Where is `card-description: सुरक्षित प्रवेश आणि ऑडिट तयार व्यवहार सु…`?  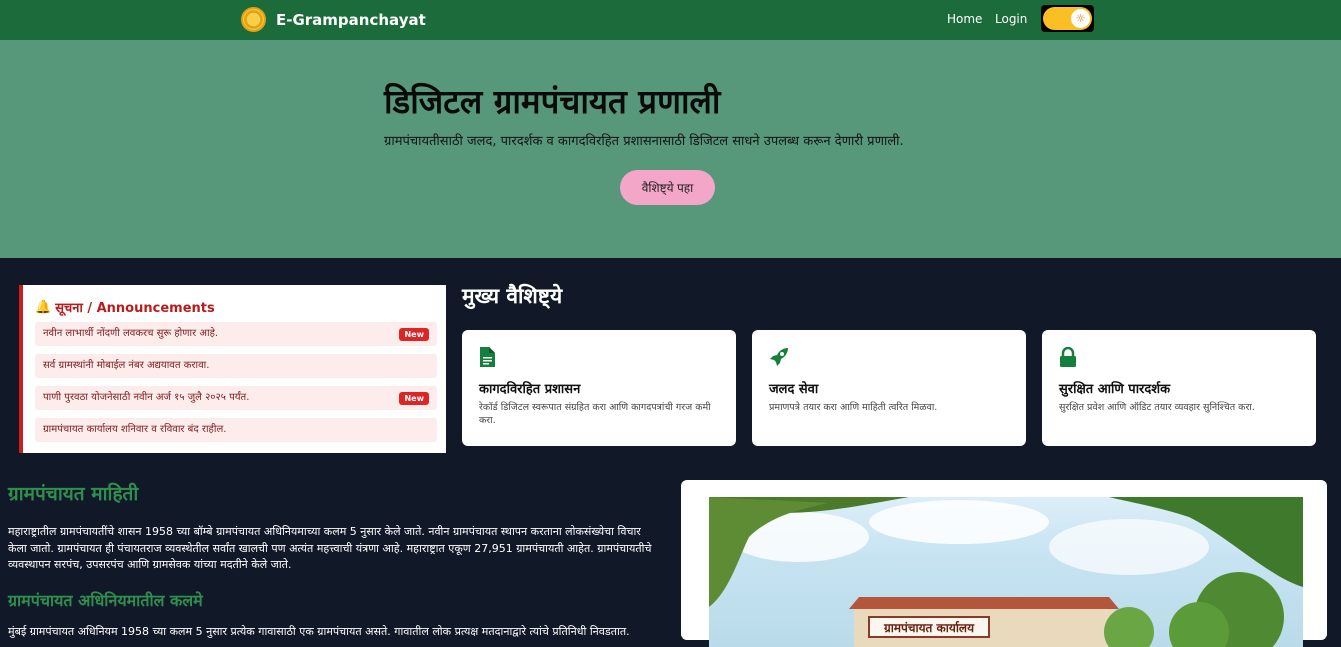
card-description: सुरक्षित प्रवेश आणि ऑडिट तयार व्यवहार सु… is located at coordinates (1157, 407).